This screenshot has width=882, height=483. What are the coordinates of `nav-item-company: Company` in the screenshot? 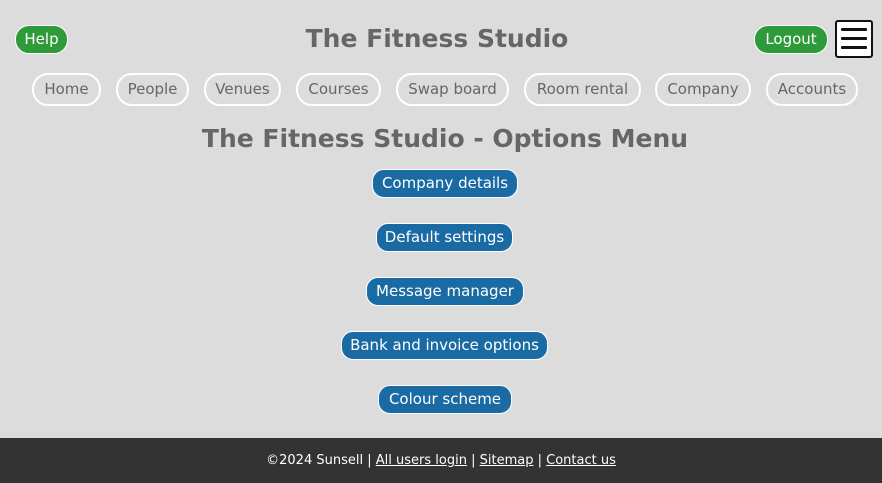 It's located at (703, 89).